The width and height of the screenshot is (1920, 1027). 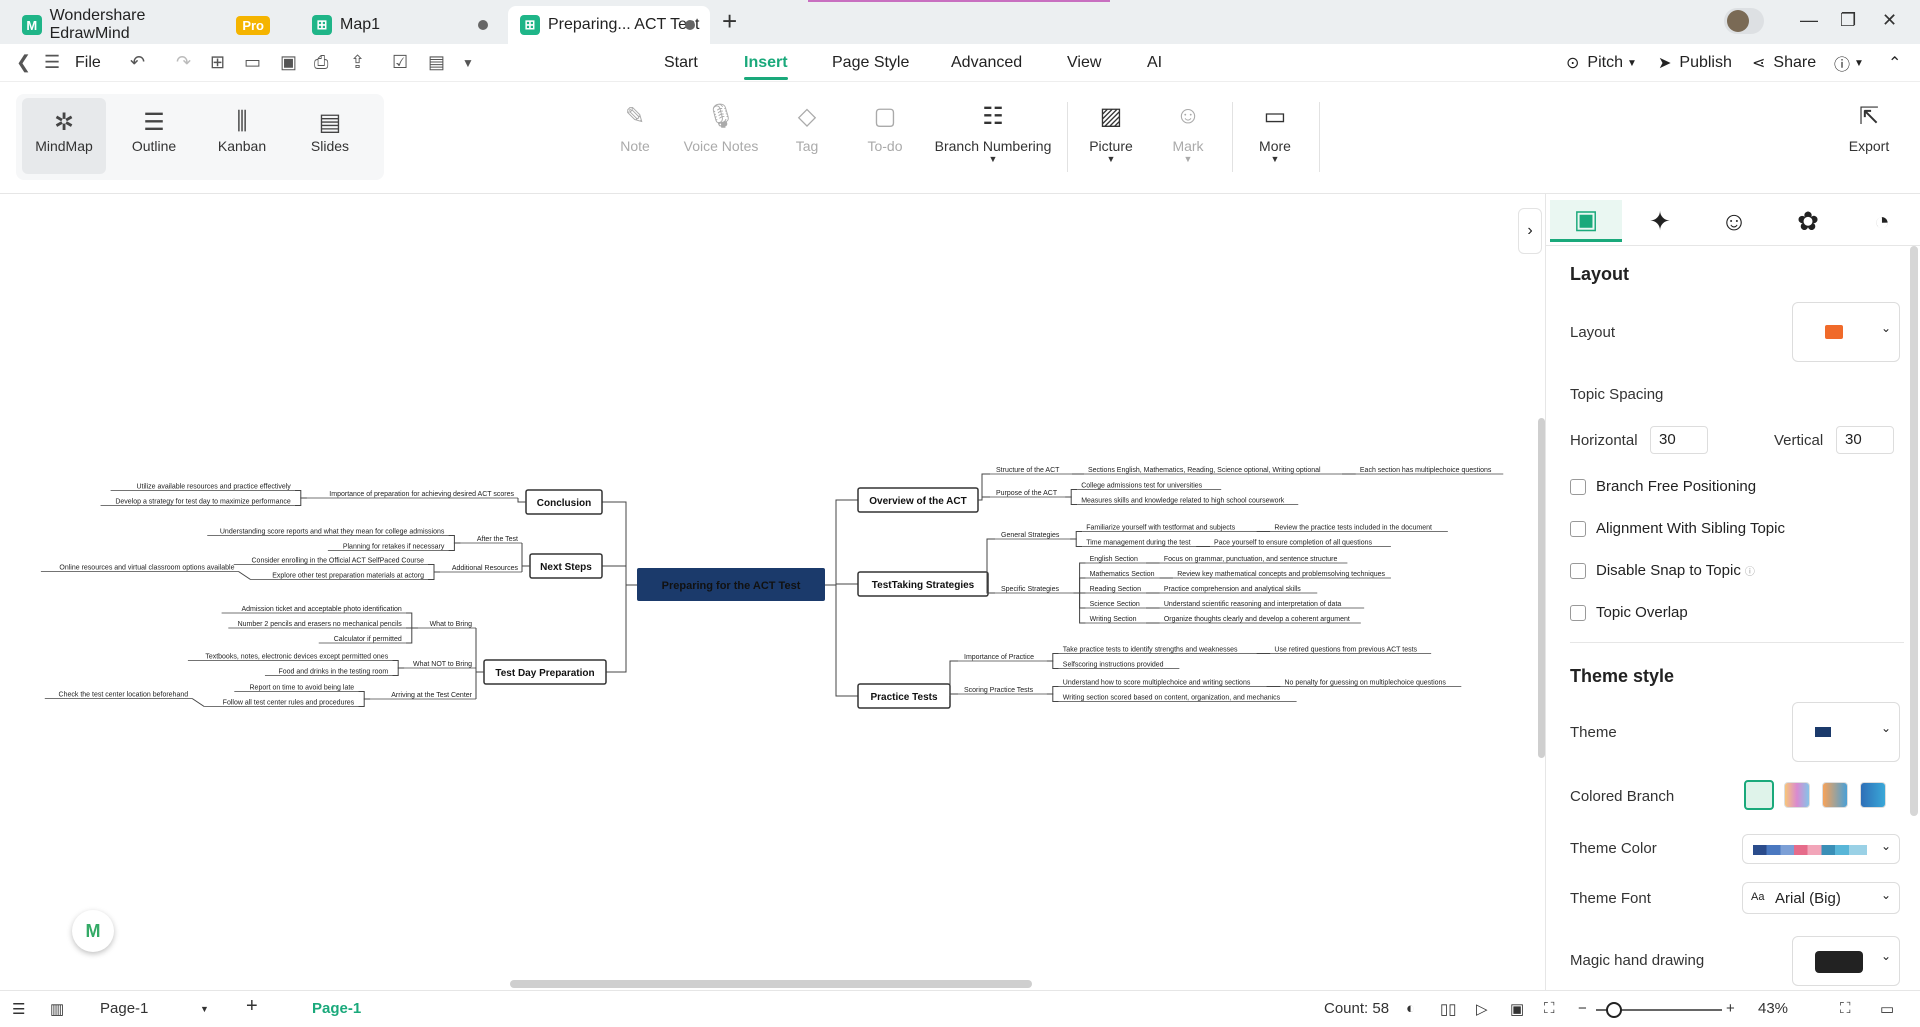 I want to click on view-slides-button: ▤ Slides, so click(x=330, y=136).